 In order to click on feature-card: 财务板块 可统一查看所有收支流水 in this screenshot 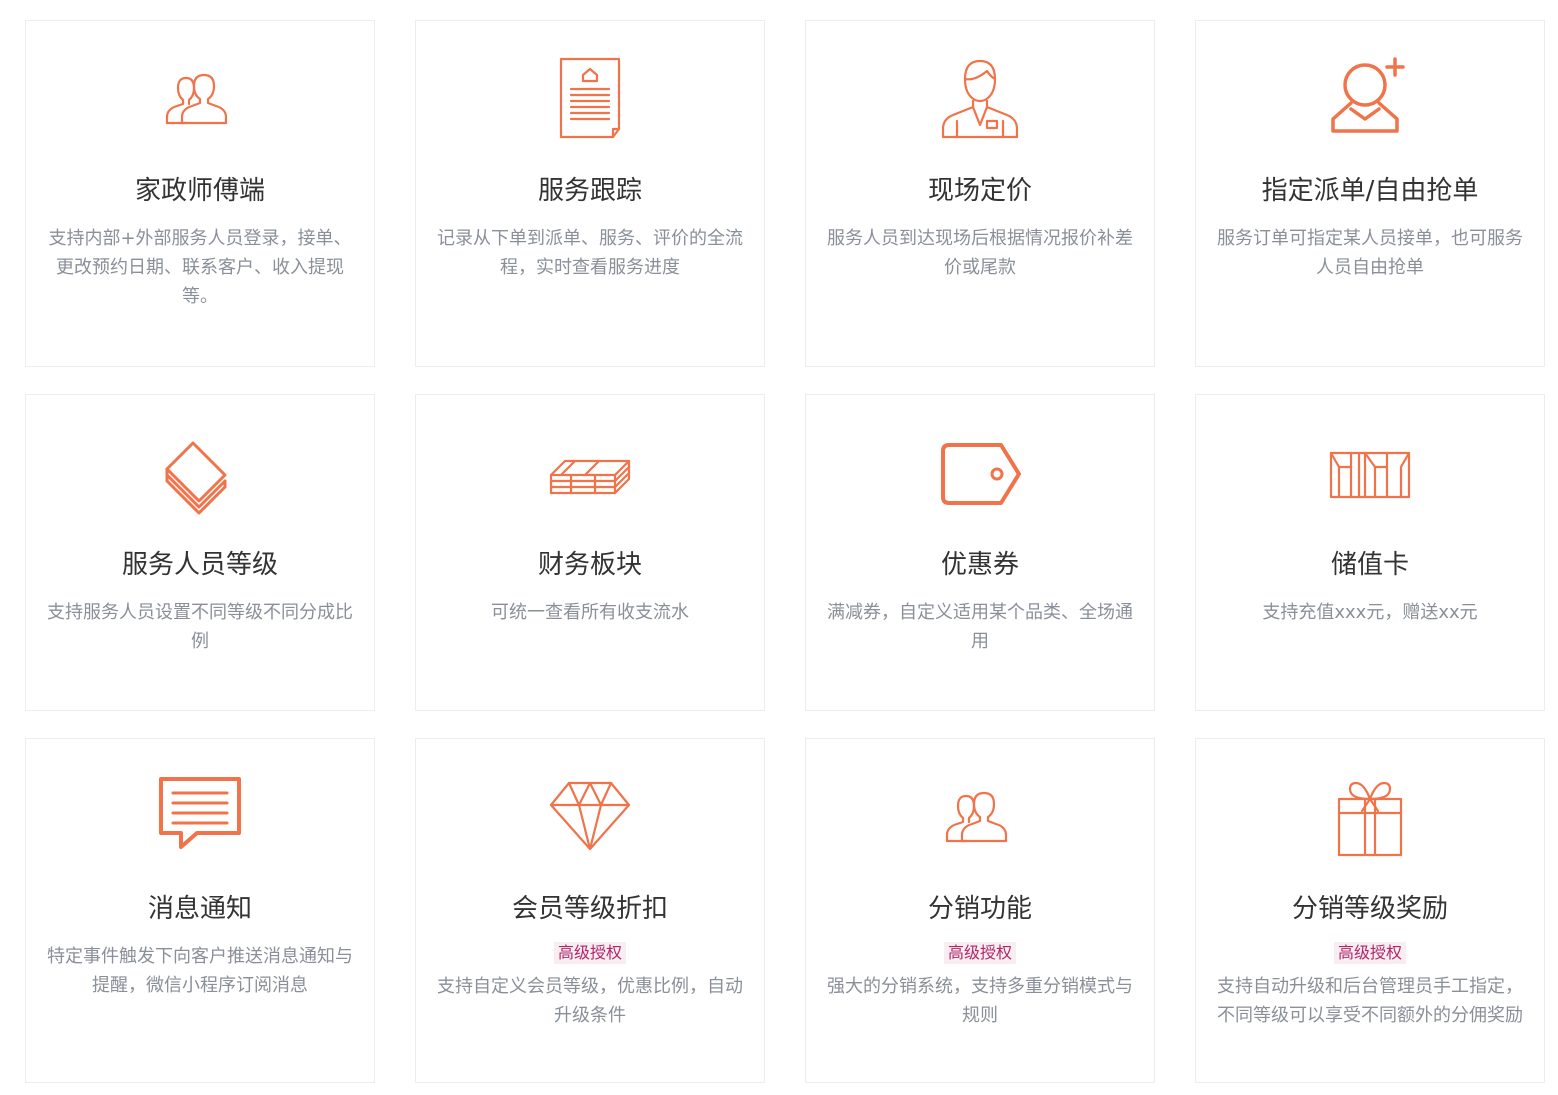, I will do `click(590, 552)`.